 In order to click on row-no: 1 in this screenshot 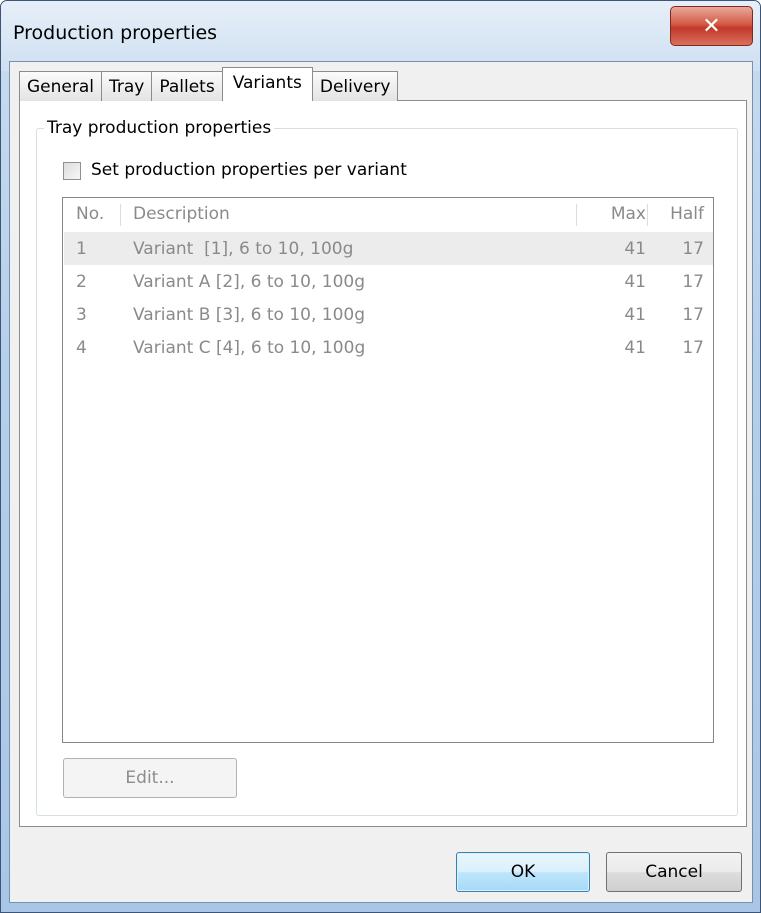, I will do `click(81, 248)`.